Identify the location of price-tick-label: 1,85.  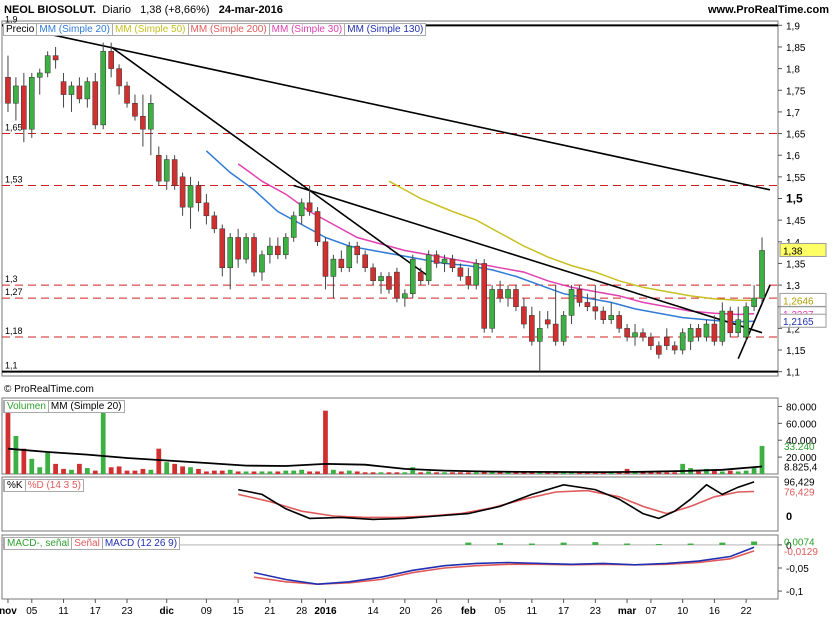
(796, 48).